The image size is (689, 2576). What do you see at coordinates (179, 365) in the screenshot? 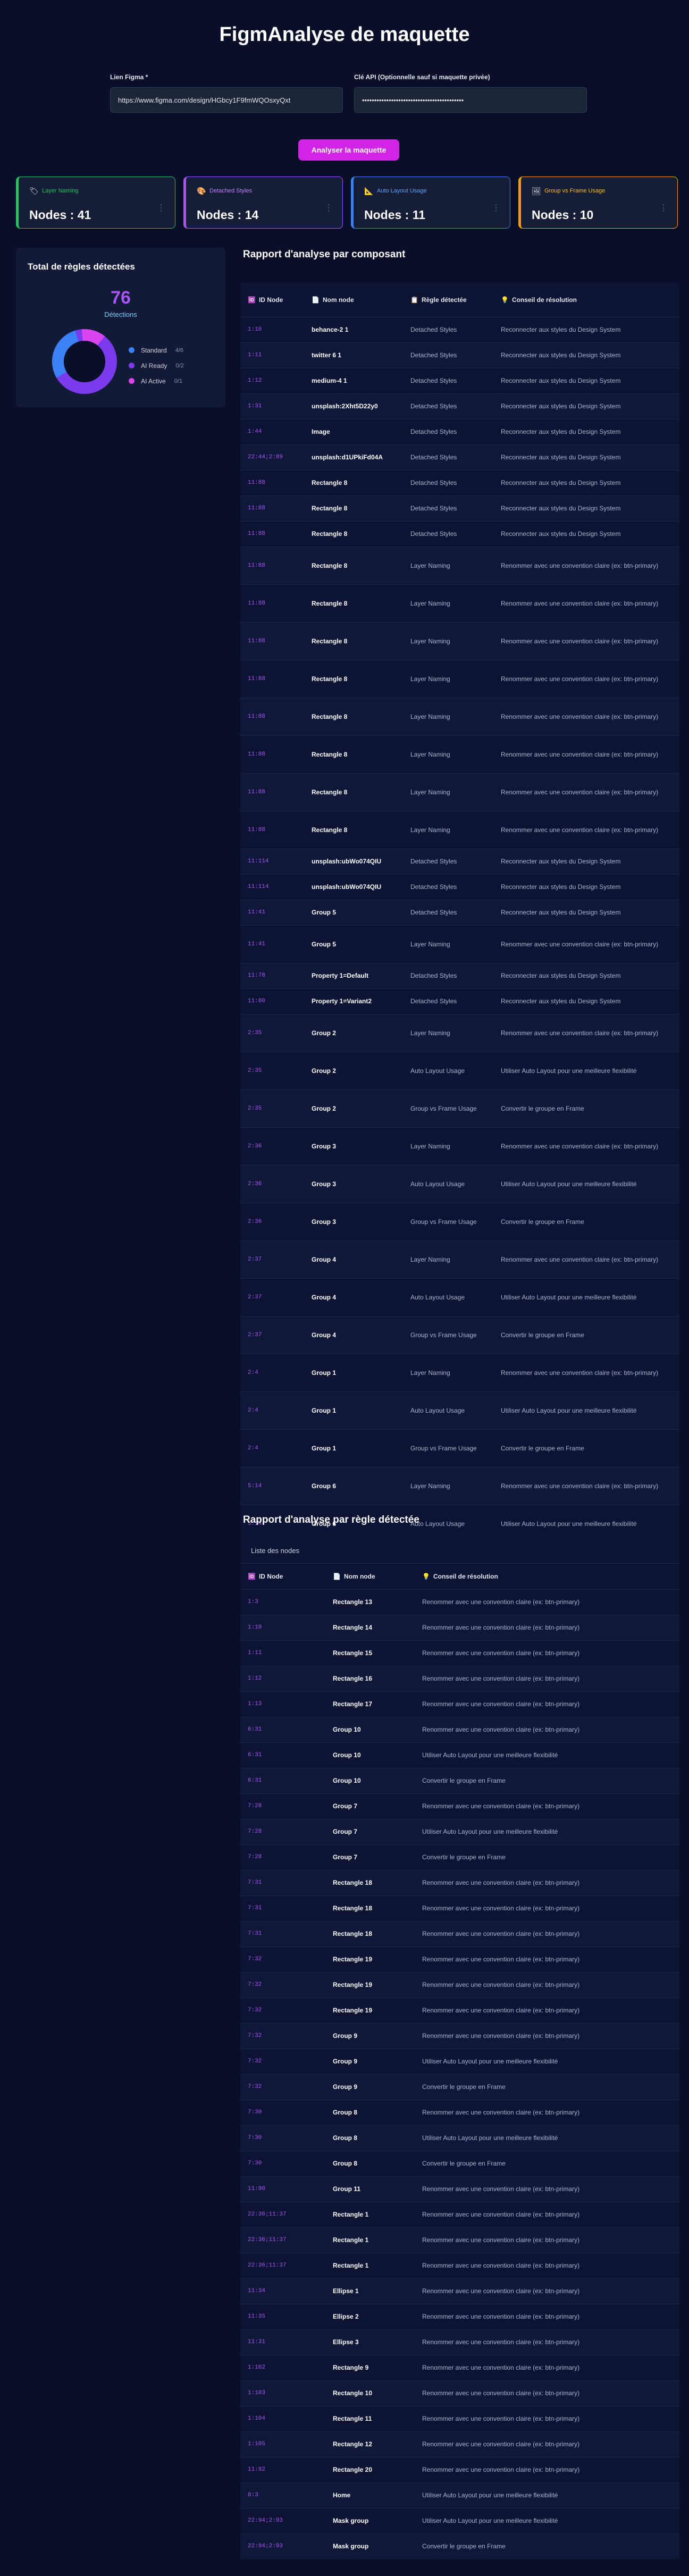
I see `legend-value: 0/2` at bounding box center [179, 365].